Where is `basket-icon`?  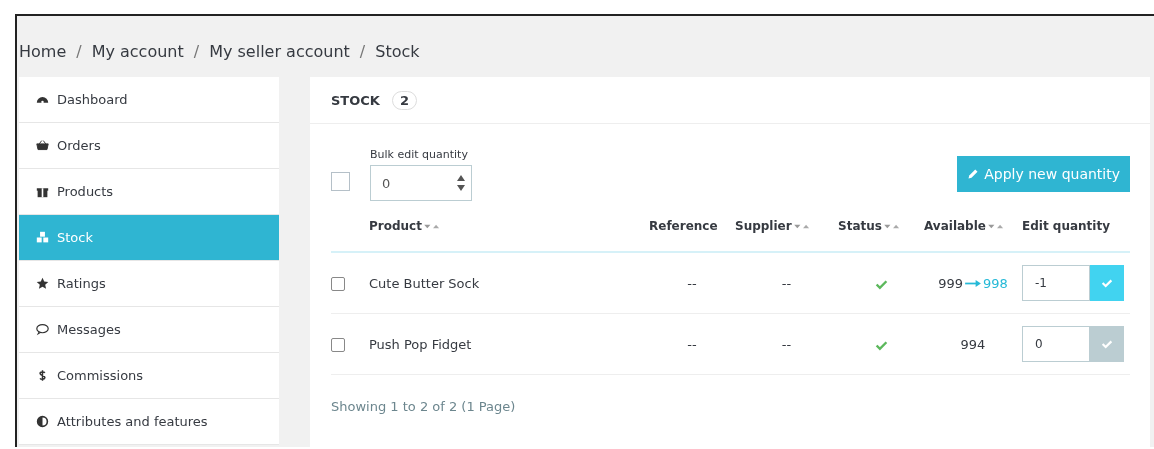 basket-icon is located at coordinates (42, 145).